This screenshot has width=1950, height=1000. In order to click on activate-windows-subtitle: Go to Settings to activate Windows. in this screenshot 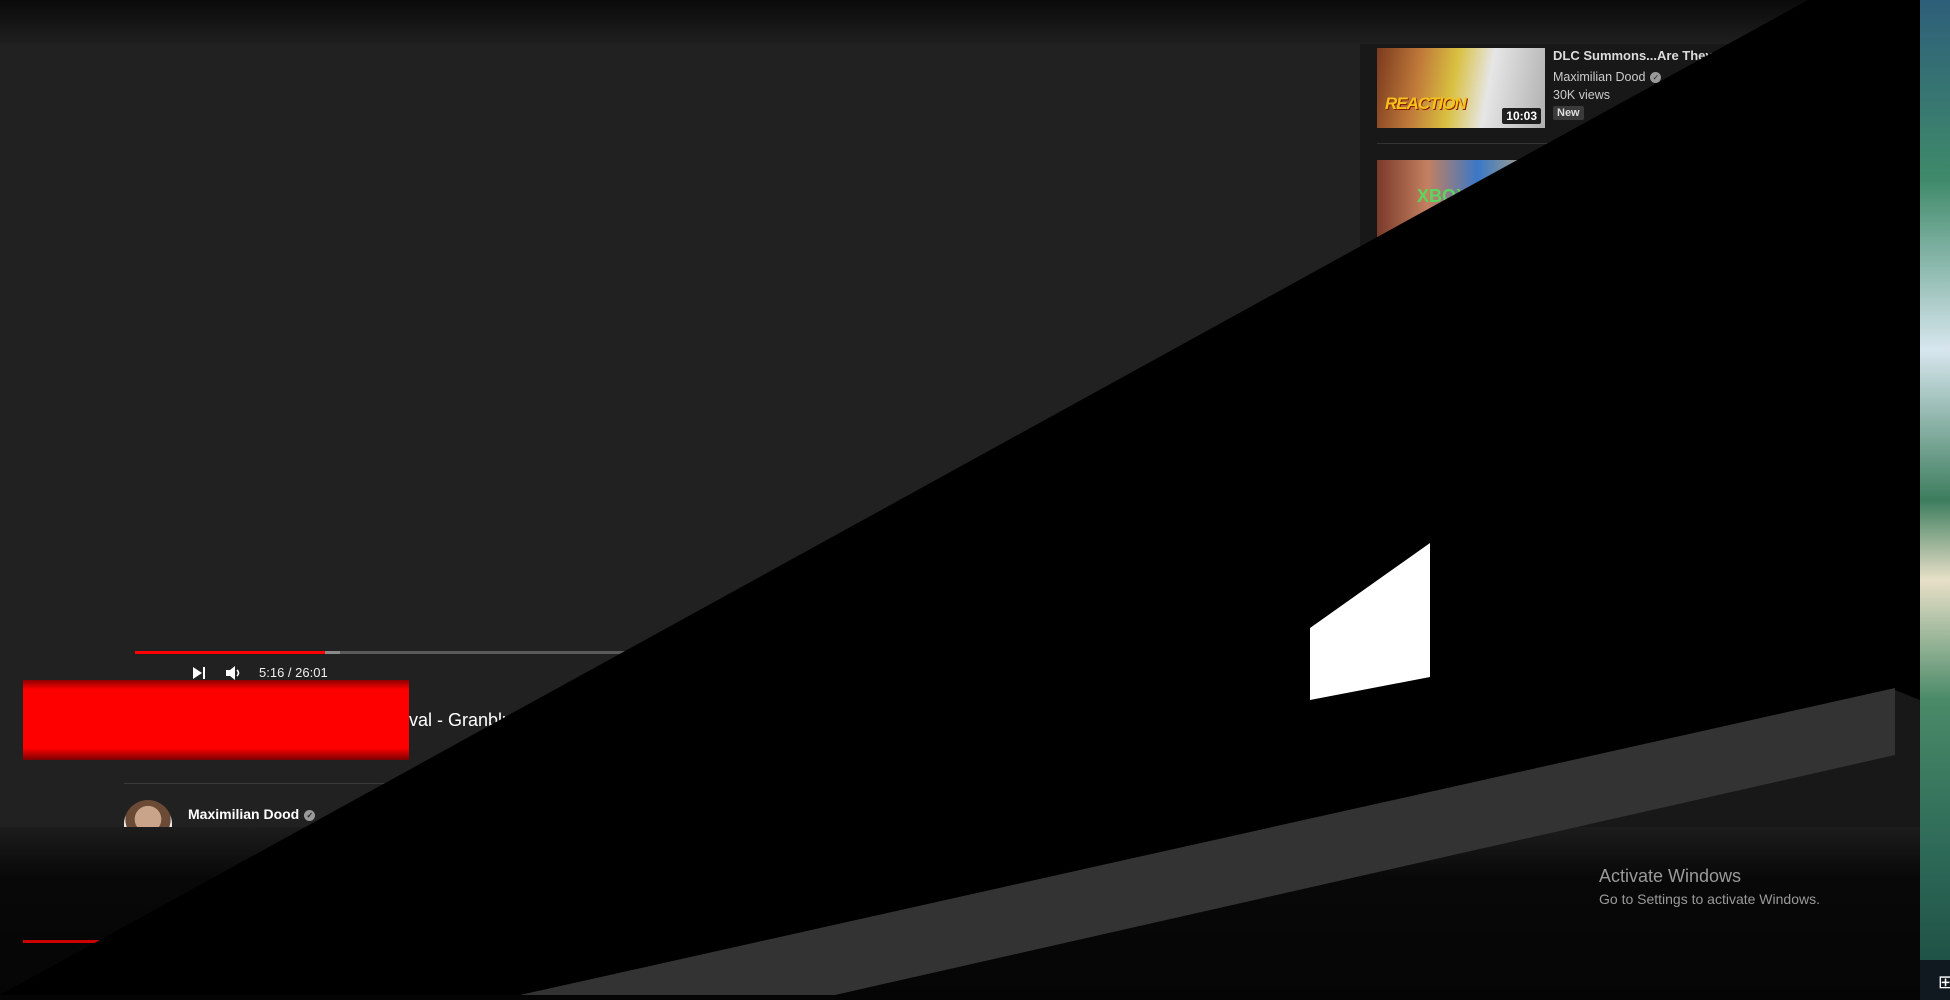, I will do `click(1709, 899)`.